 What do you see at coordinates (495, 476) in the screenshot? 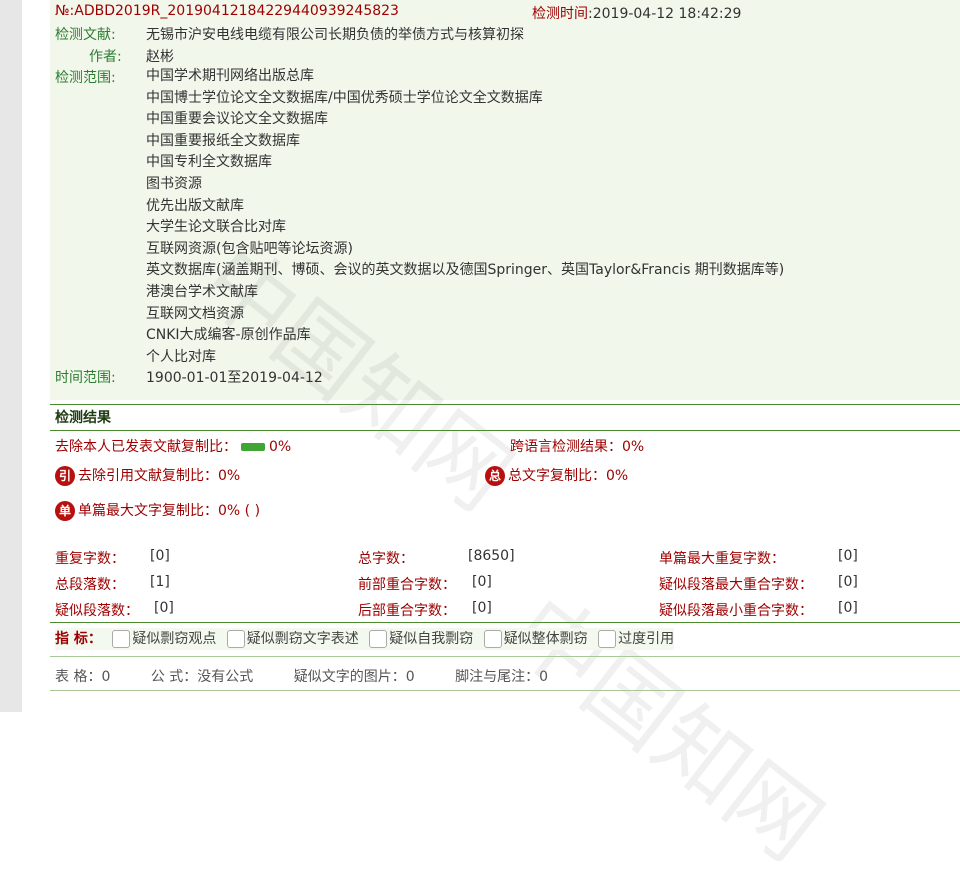
I see `total-badge-icon: 总` at bounding box center [495, 476].